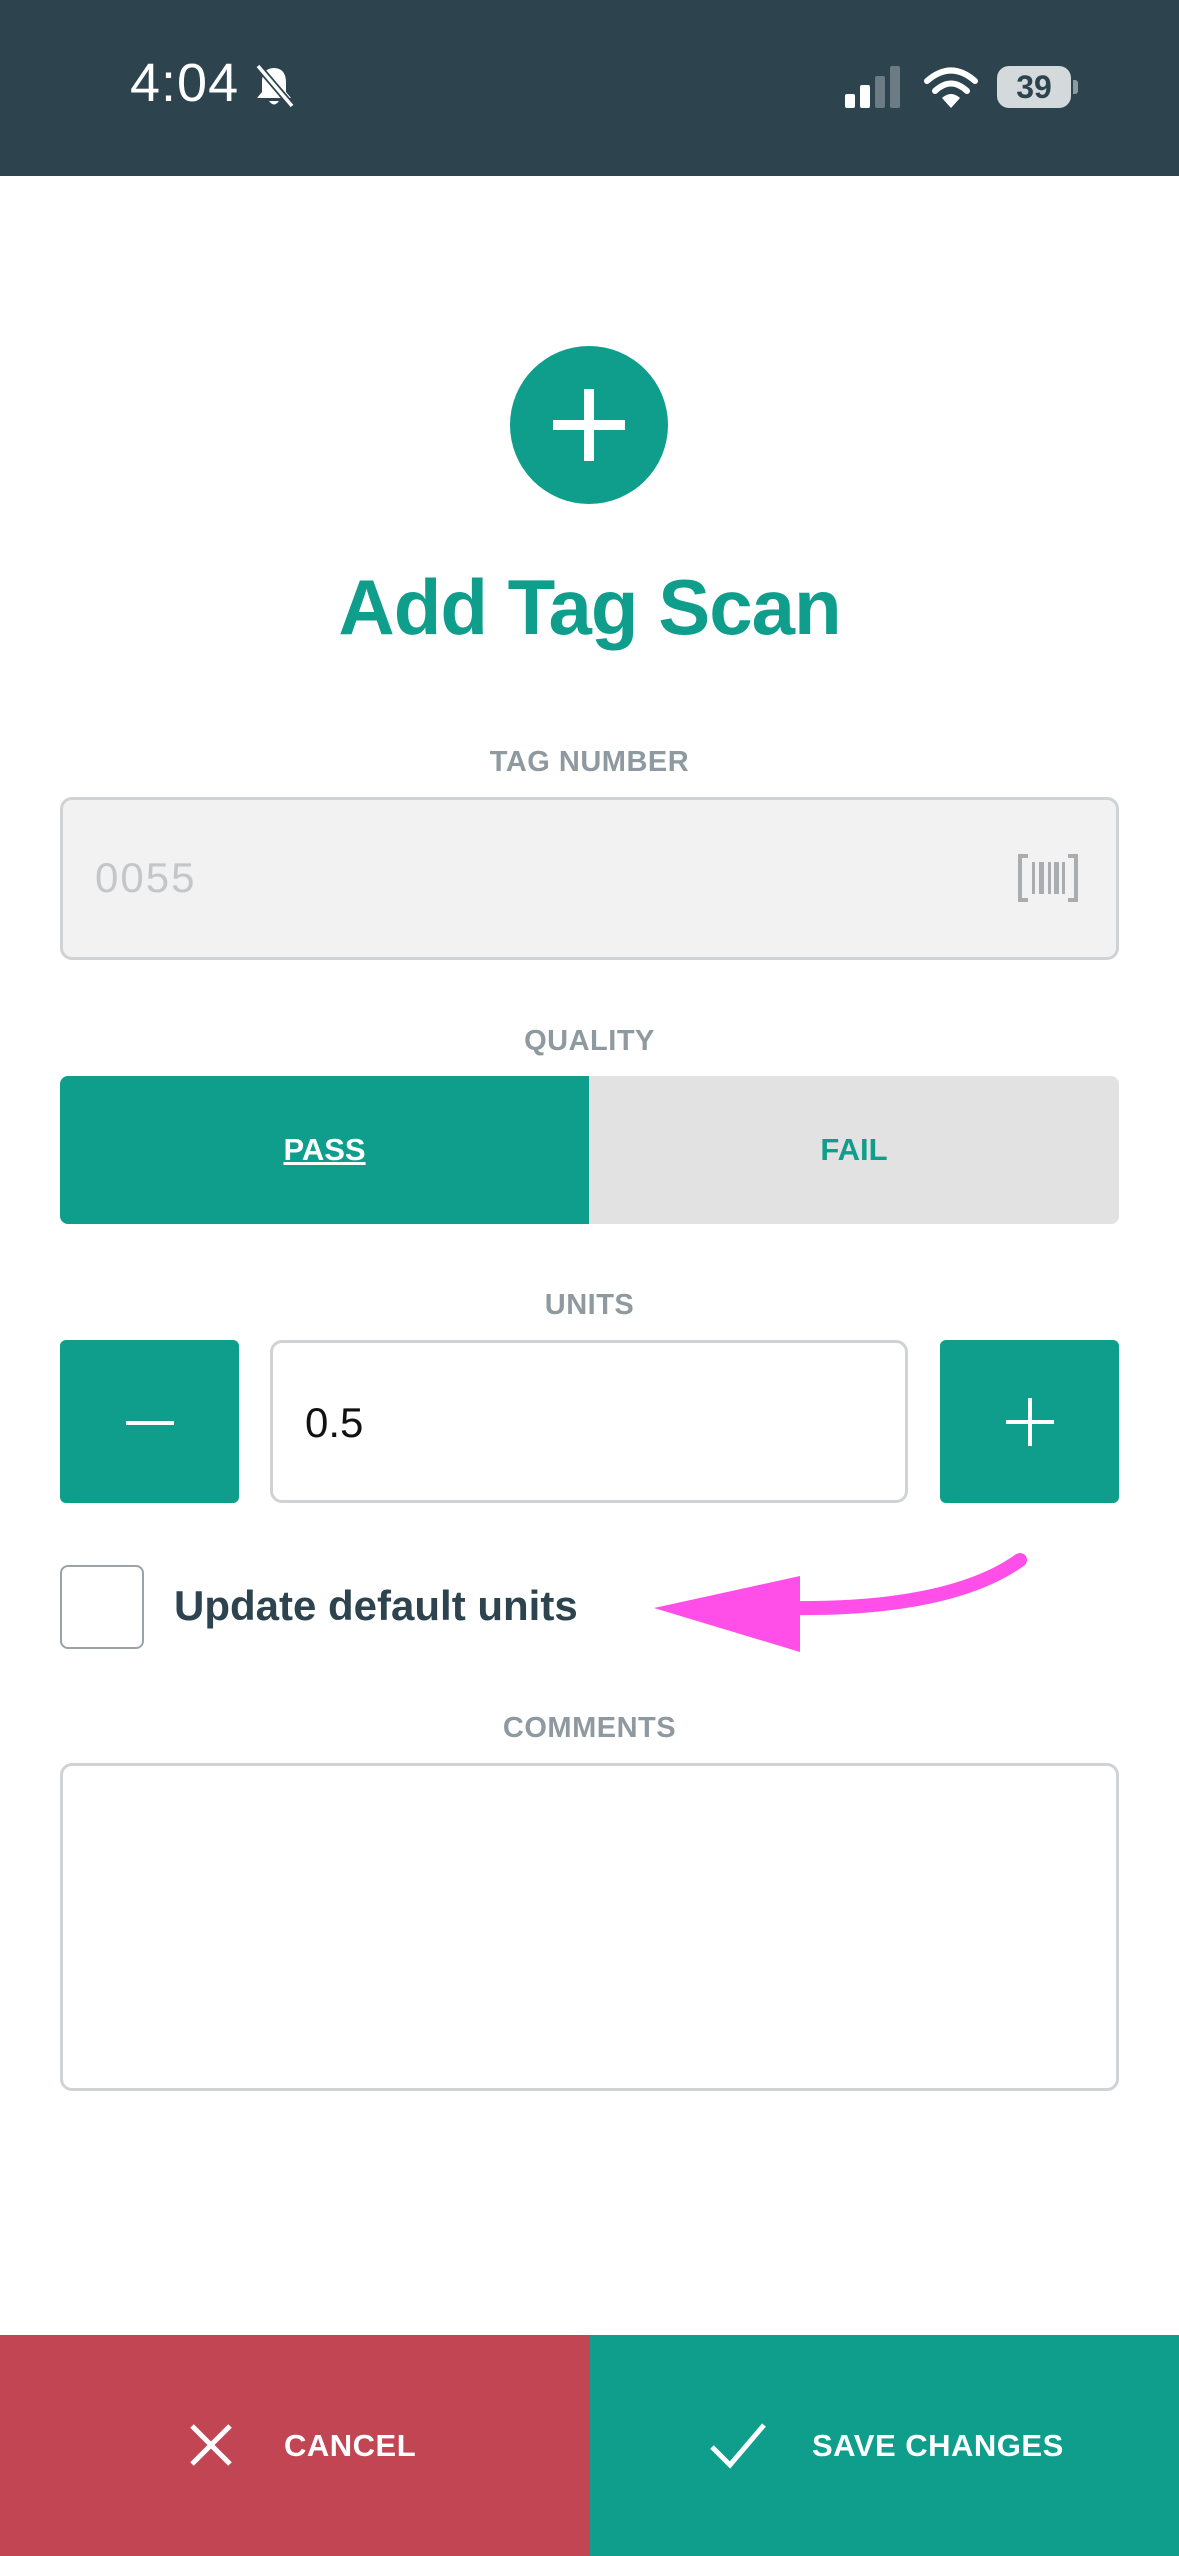  I want to click on add-icon-circle, so click(589, 425).